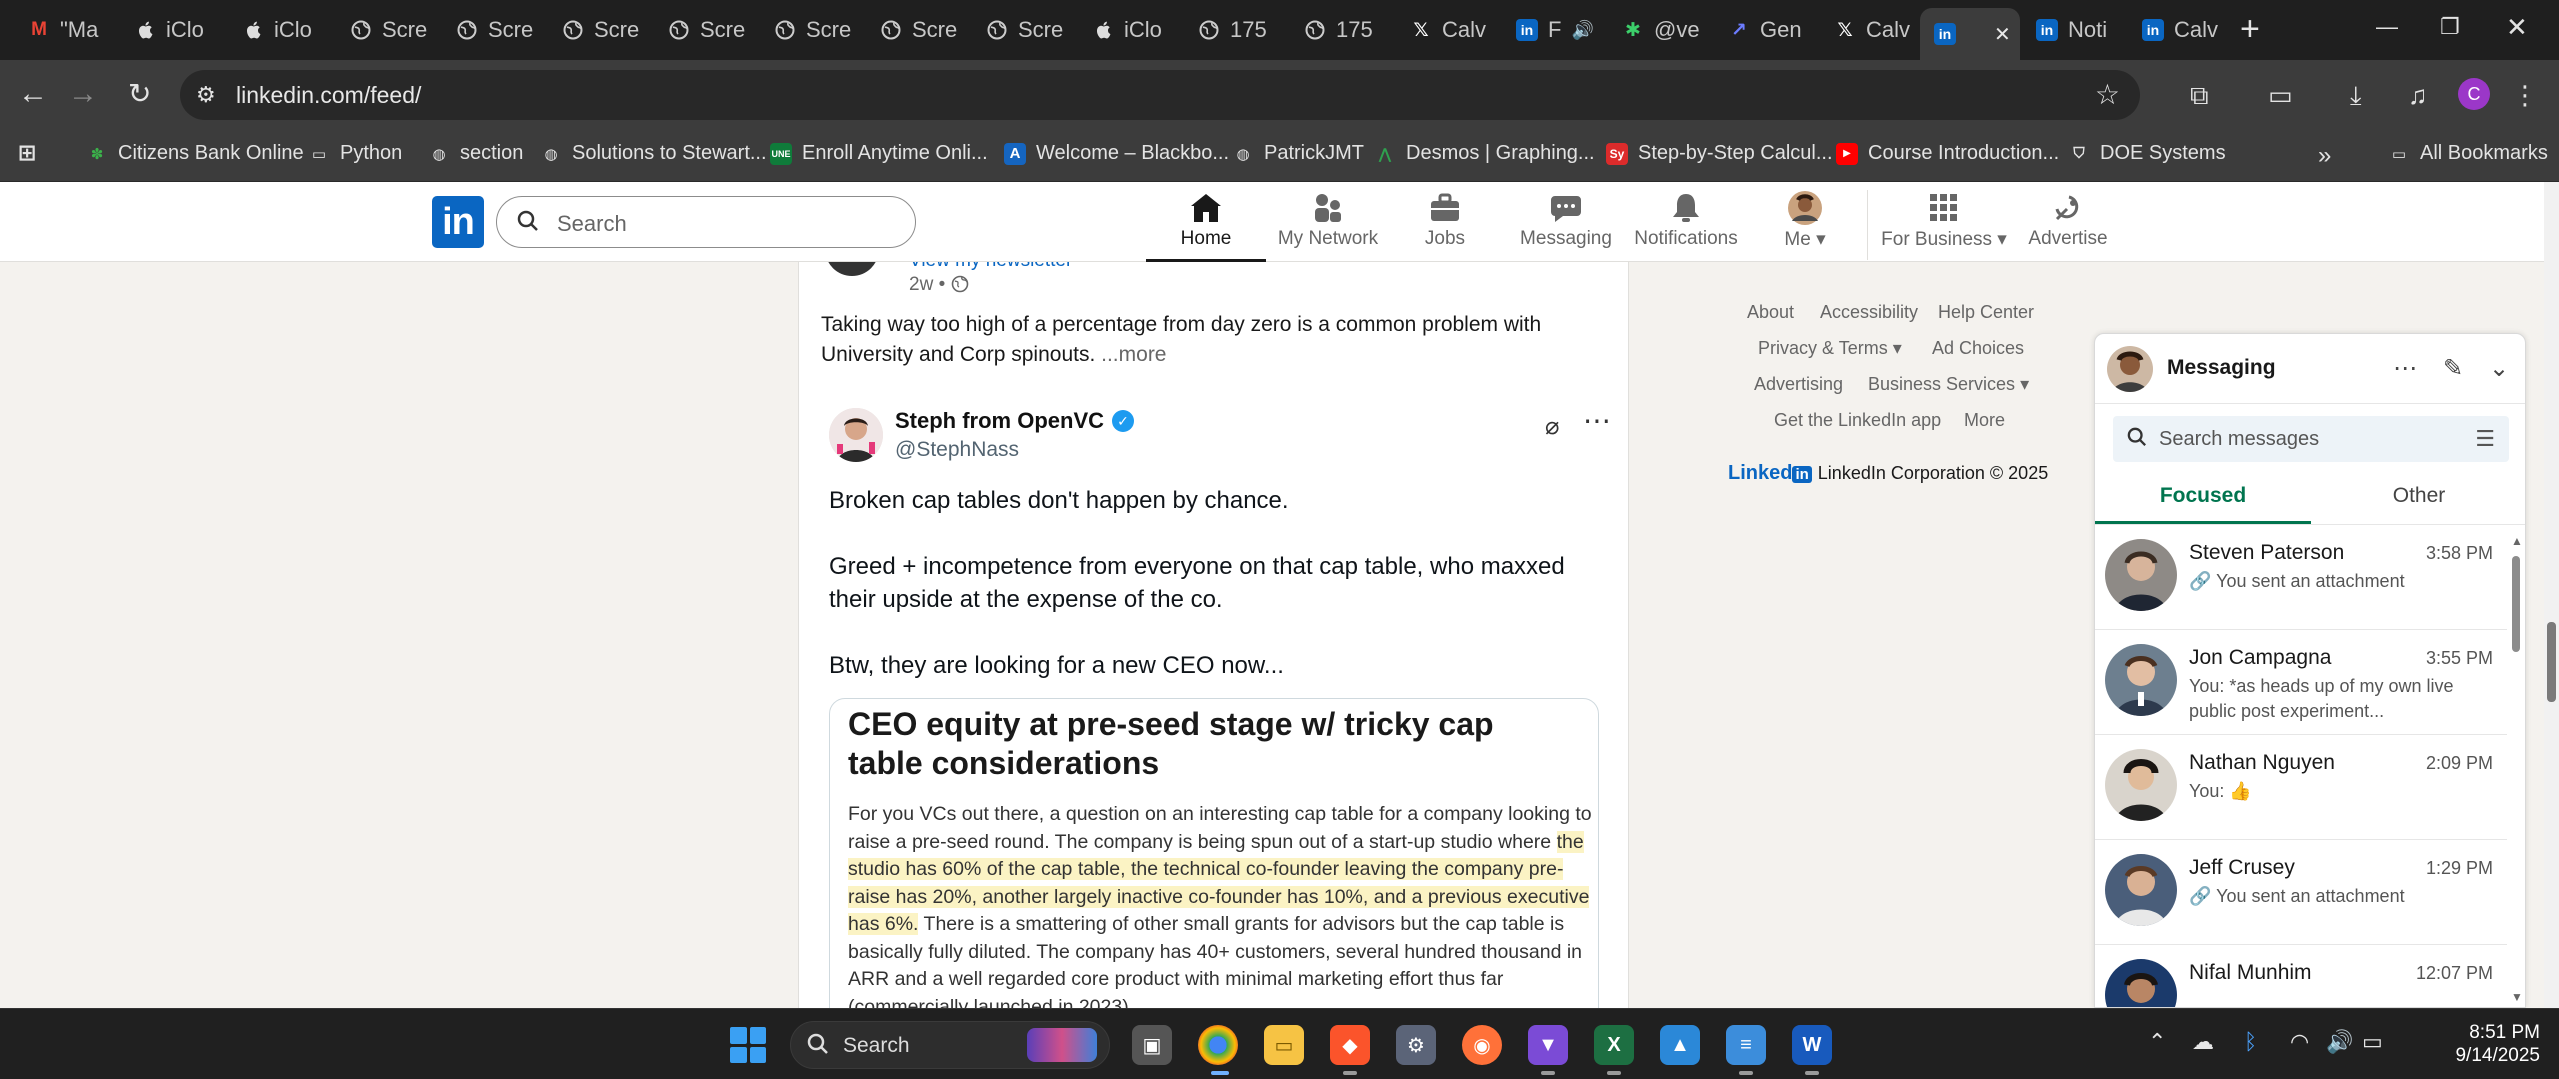 The width and height of the screenshot is (2559, 1079). Describe the element at coordinates (2203, 498) in the screenshot. I see `tab-focused: Focused` at that location.